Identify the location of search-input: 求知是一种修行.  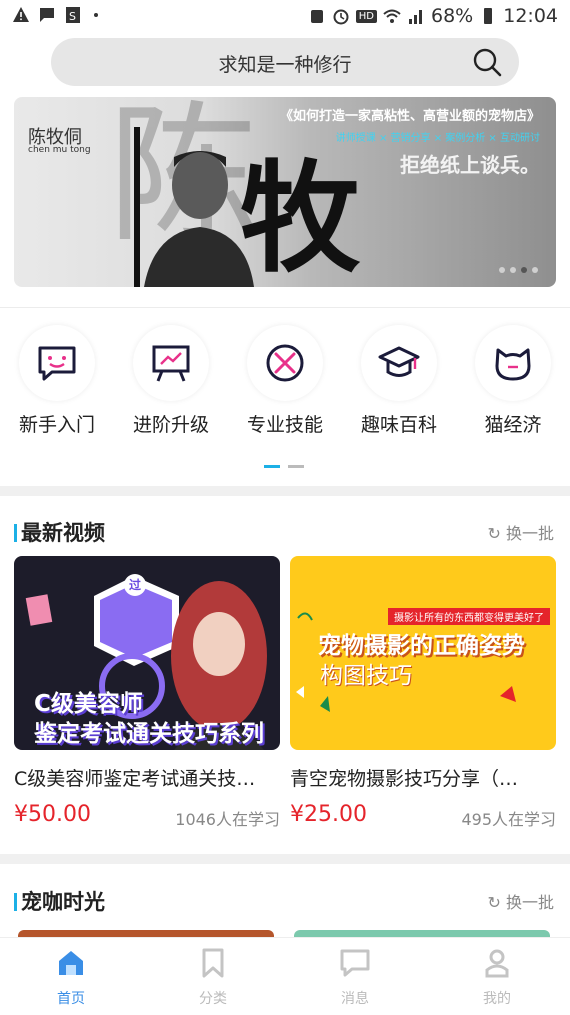
(285, 63).